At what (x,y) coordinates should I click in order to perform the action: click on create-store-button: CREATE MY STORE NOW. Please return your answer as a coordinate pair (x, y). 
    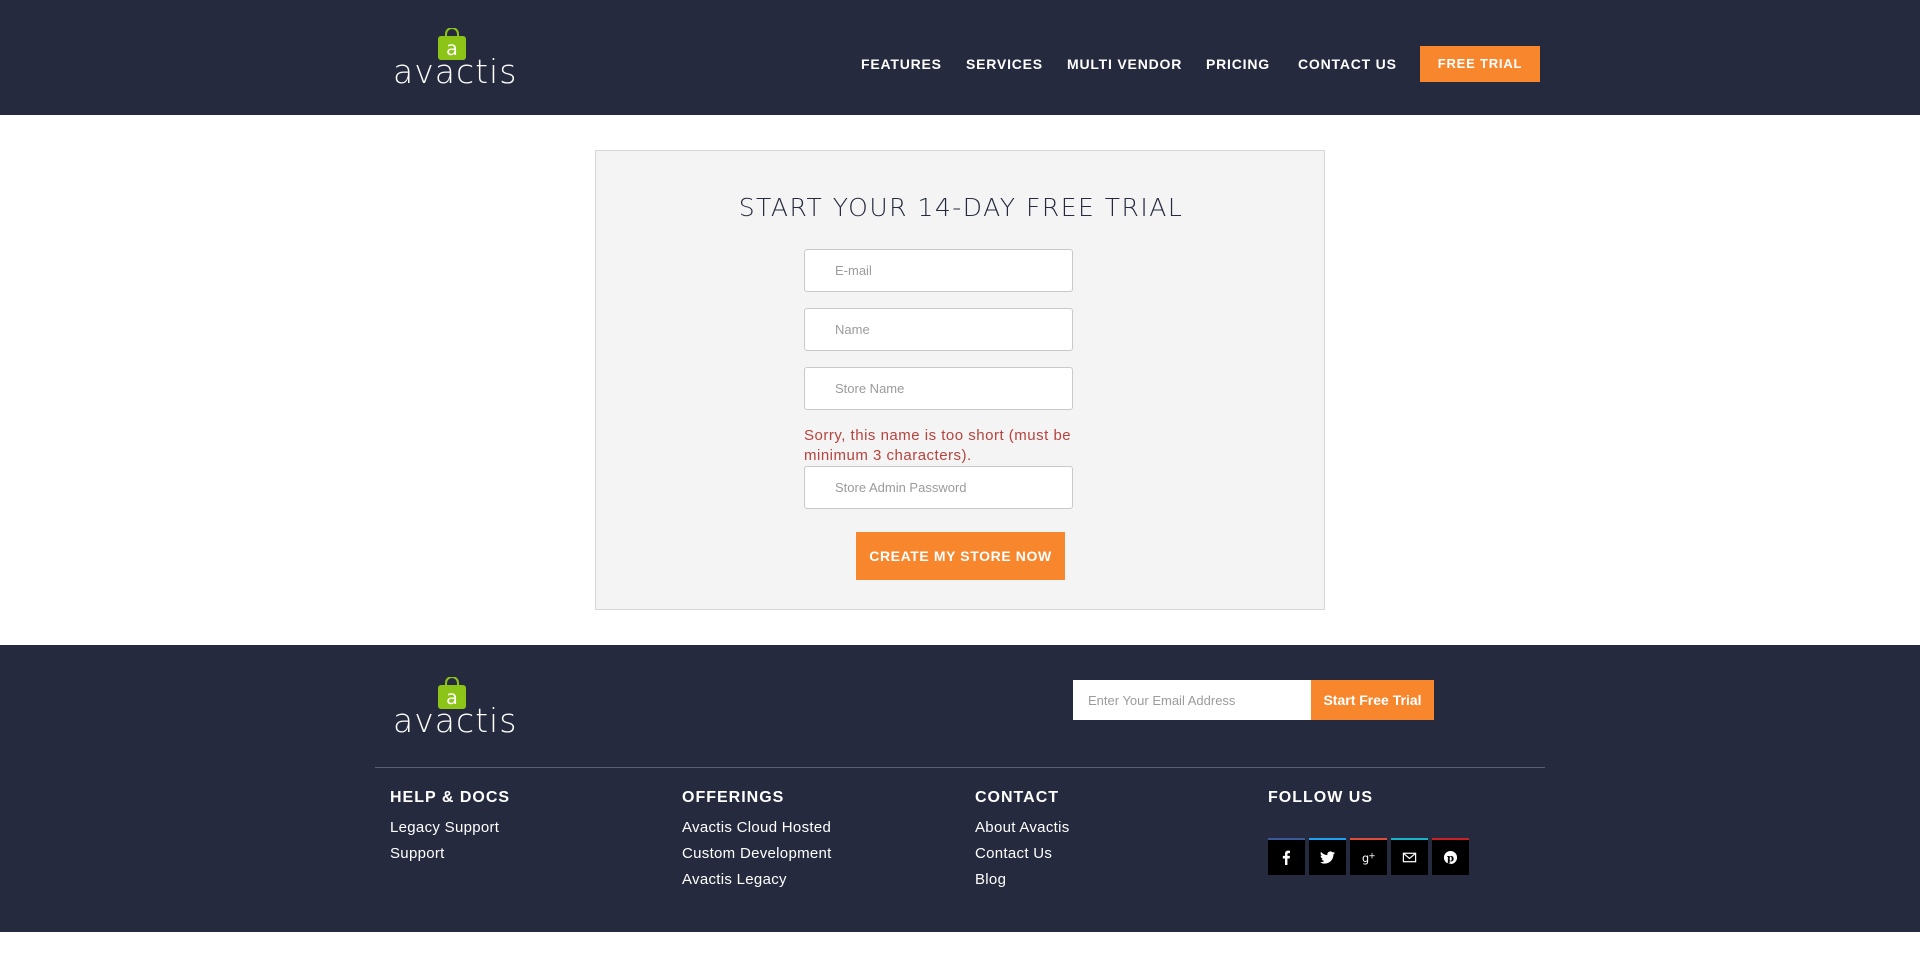
    Looking at the image, I should click on (960, 556).